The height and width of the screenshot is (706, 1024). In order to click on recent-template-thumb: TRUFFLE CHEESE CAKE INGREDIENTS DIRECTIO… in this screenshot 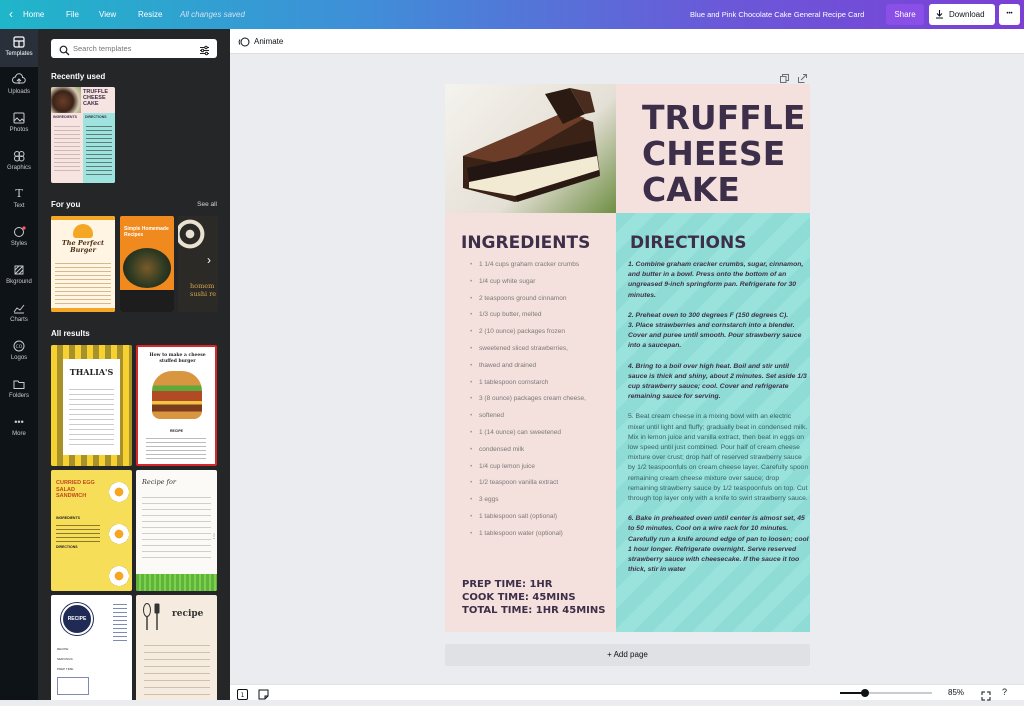, I will do `click(83, 135)`.